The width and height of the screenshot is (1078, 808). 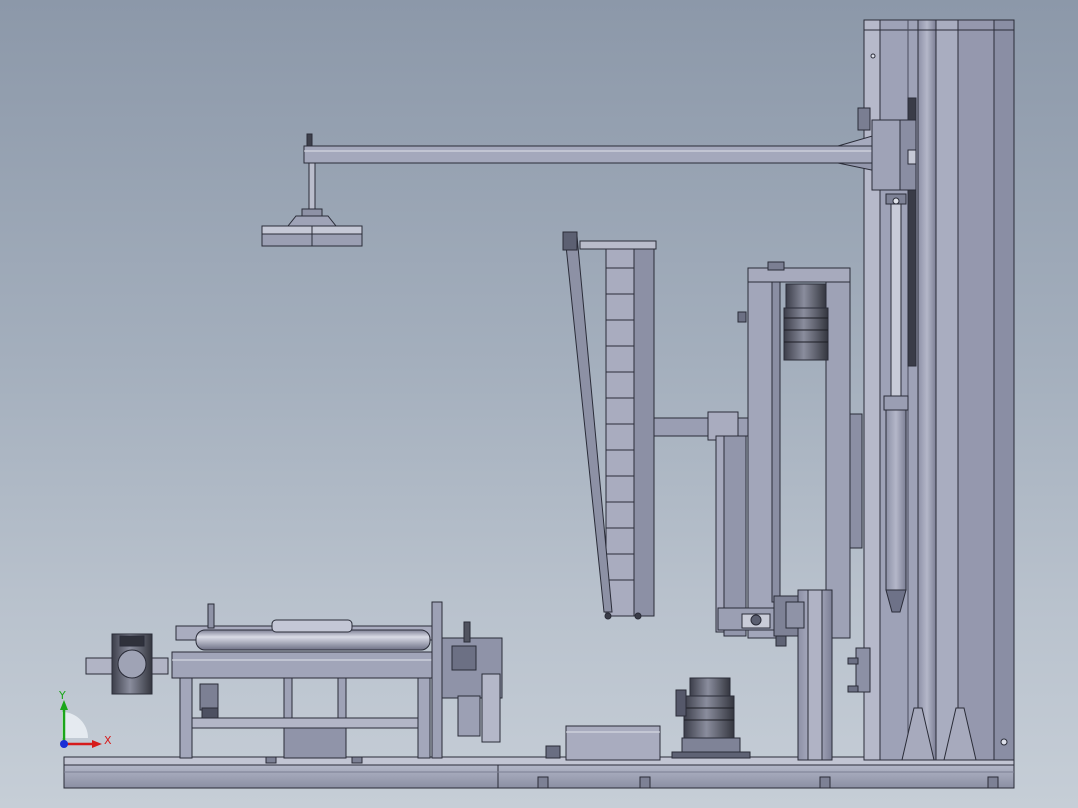 What do you see at coordinates (294, 680) in the screenshot?
I see `roller-conveyor` at bounding box center [294, 680].